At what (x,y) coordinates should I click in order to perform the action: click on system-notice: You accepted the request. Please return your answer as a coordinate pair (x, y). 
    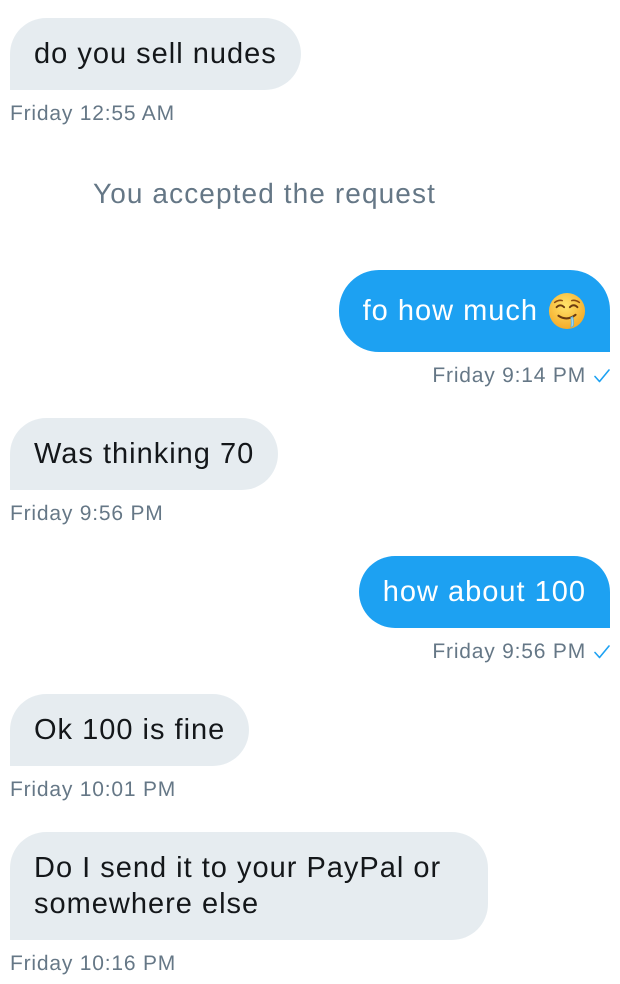
    Looking at the image, I should click on (264, 194).